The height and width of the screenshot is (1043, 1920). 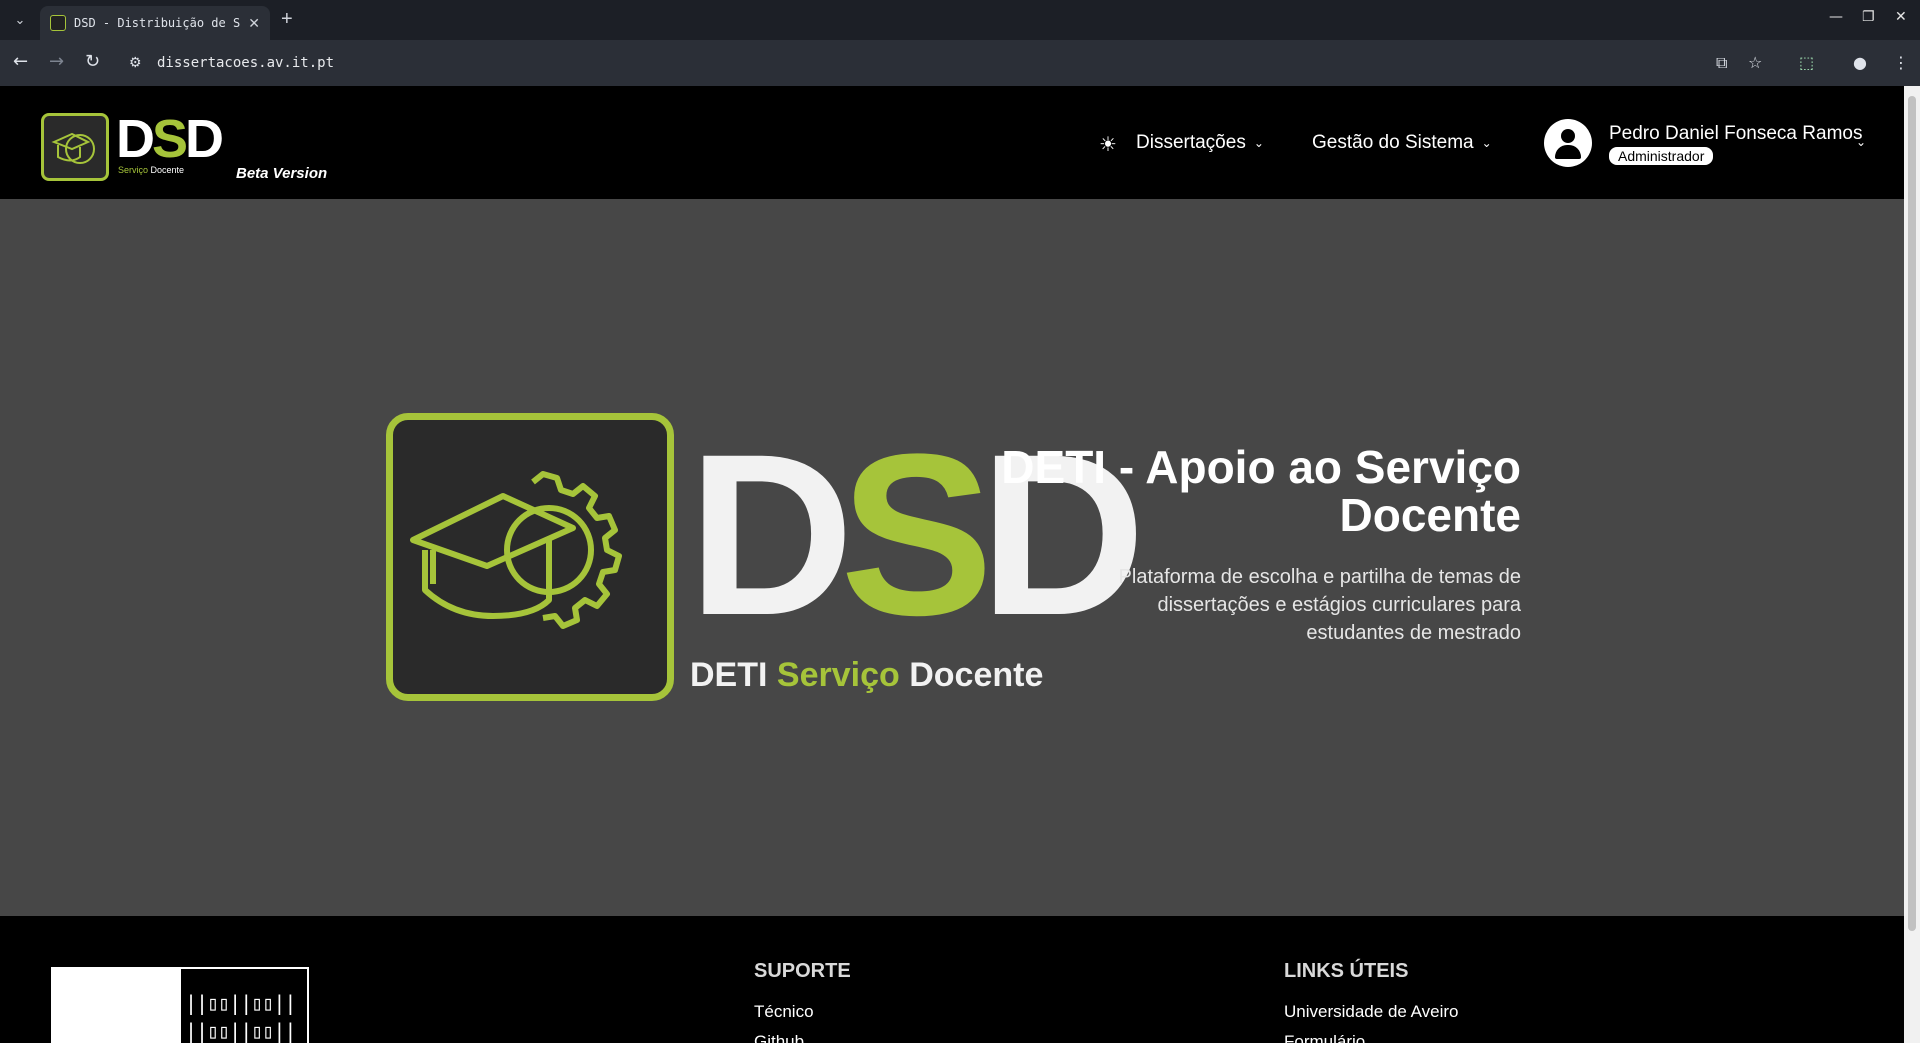 I want to click on footer-support-heading: SUPORTE, so click(x=802, y=971).